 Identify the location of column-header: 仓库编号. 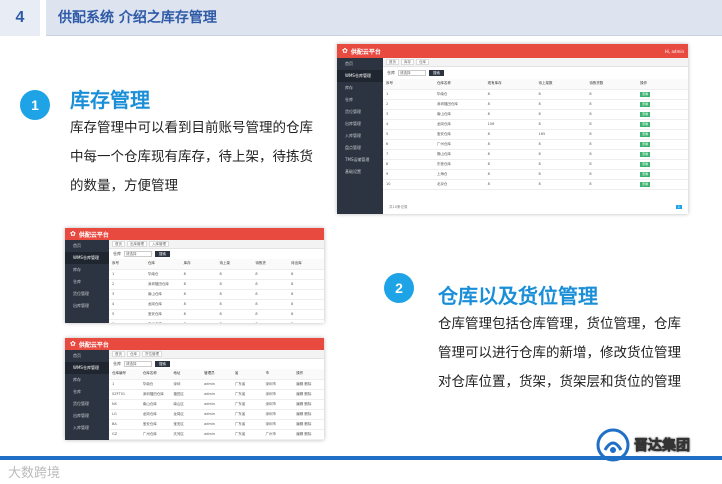
(124, 374).